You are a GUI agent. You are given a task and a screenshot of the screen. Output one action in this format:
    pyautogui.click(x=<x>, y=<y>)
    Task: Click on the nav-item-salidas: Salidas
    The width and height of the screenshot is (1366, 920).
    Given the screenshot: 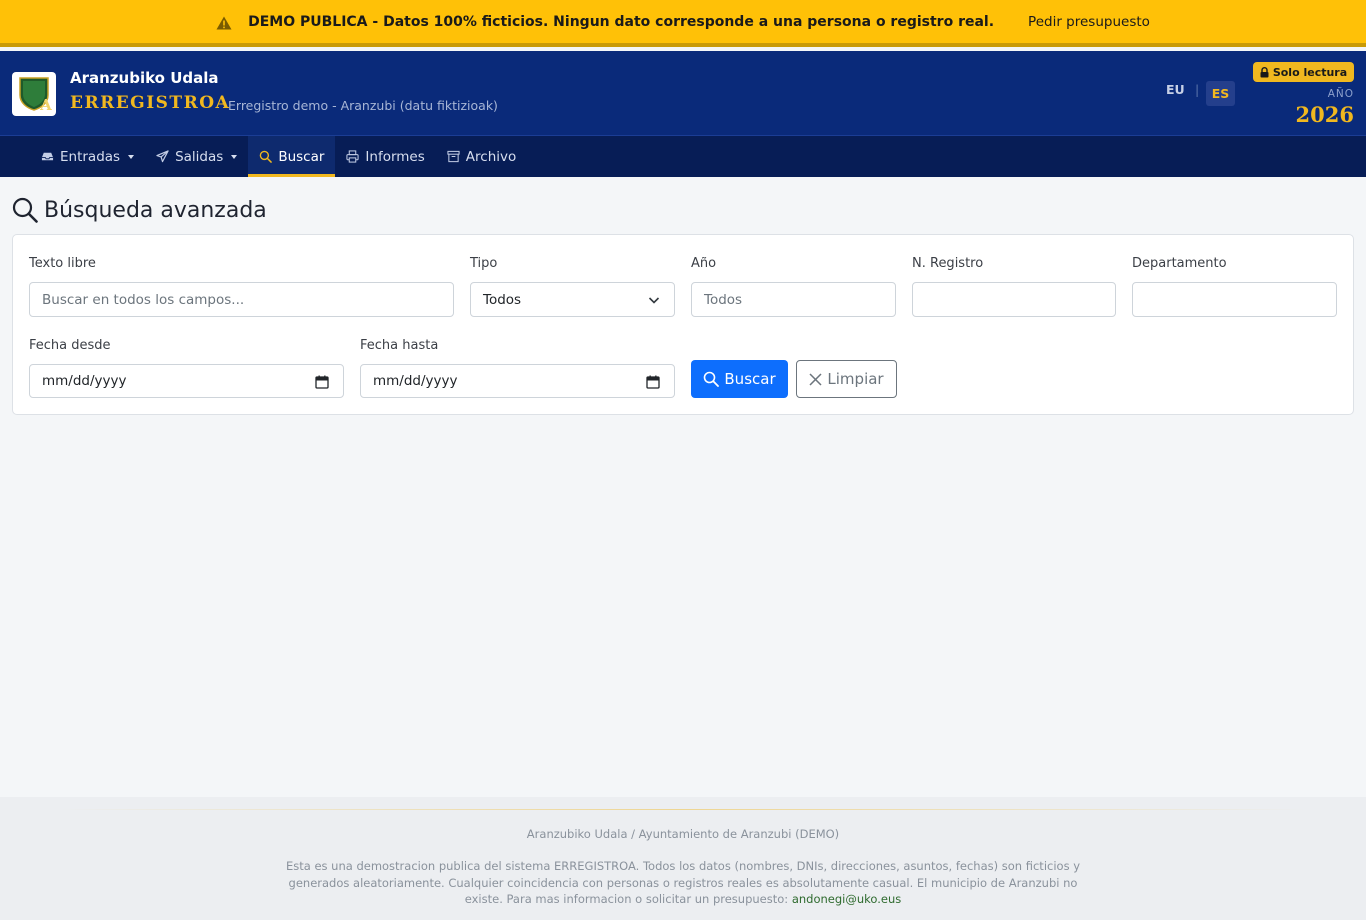 What is the action you would take?
    pyautogui.click(x=196, y=156)
    